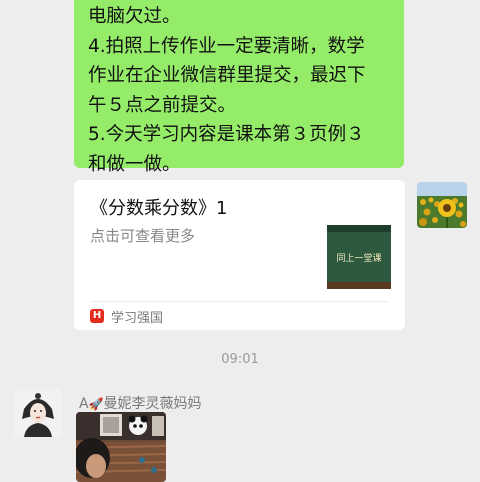 The height and width of the screenshot is (482, 480). What do you see at coordinates (134, 164) in the screenshot?
I see `message-line: 和做一做。` at bounding box center [134, 164].